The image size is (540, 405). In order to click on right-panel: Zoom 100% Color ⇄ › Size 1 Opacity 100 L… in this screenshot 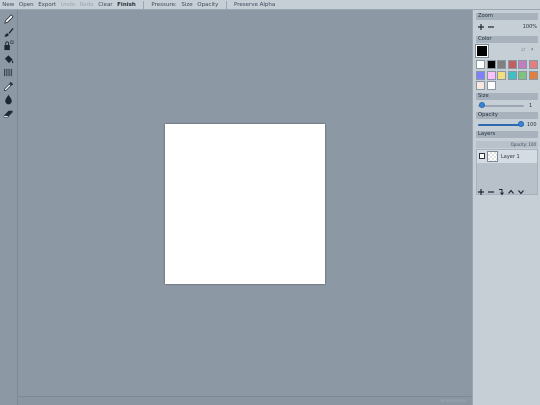, I will do `click(506, 207)`.